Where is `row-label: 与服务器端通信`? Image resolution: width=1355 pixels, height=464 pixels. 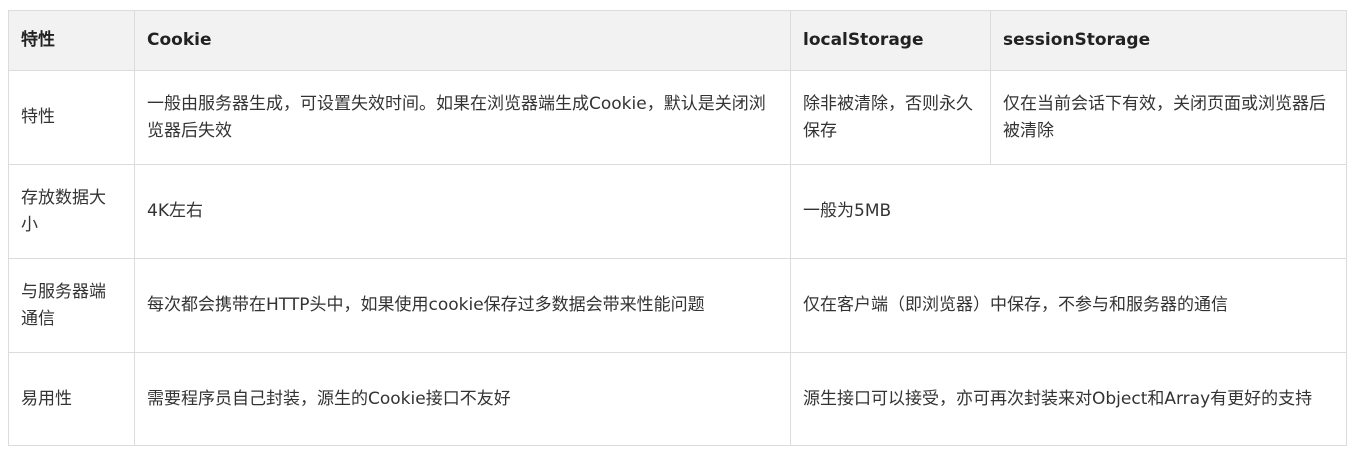 row-label: 与服务器端通信 is located at coordinates (71, 305).